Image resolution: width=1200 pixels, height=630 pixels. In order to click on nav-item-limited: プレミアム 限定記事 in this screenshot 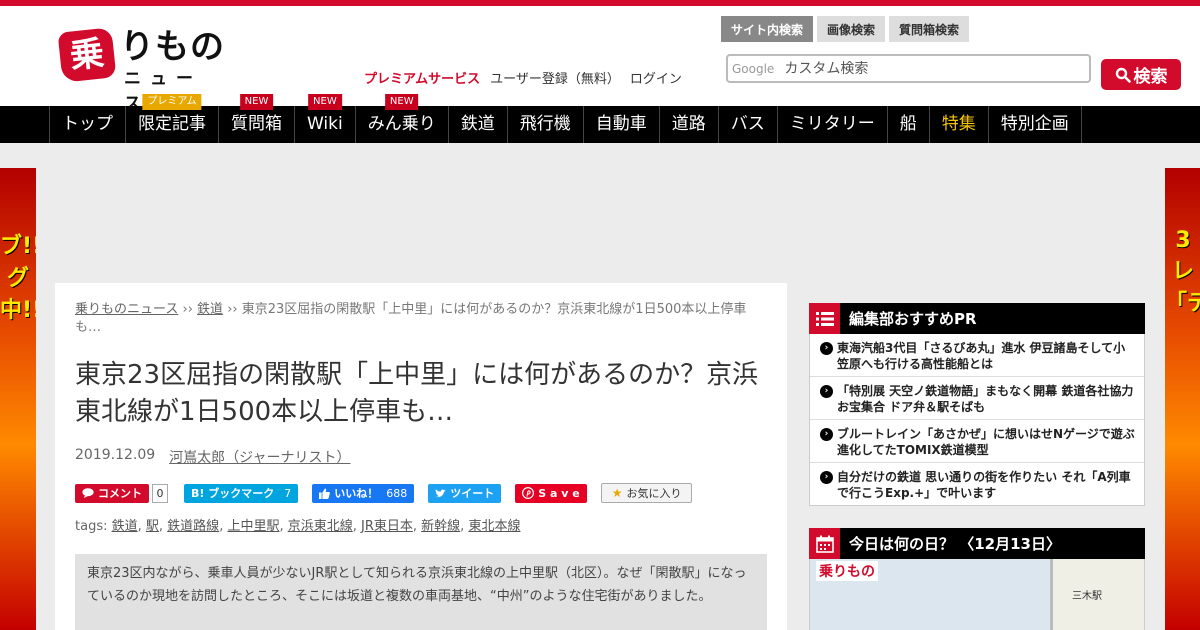, I will do `click(171, 118)`.